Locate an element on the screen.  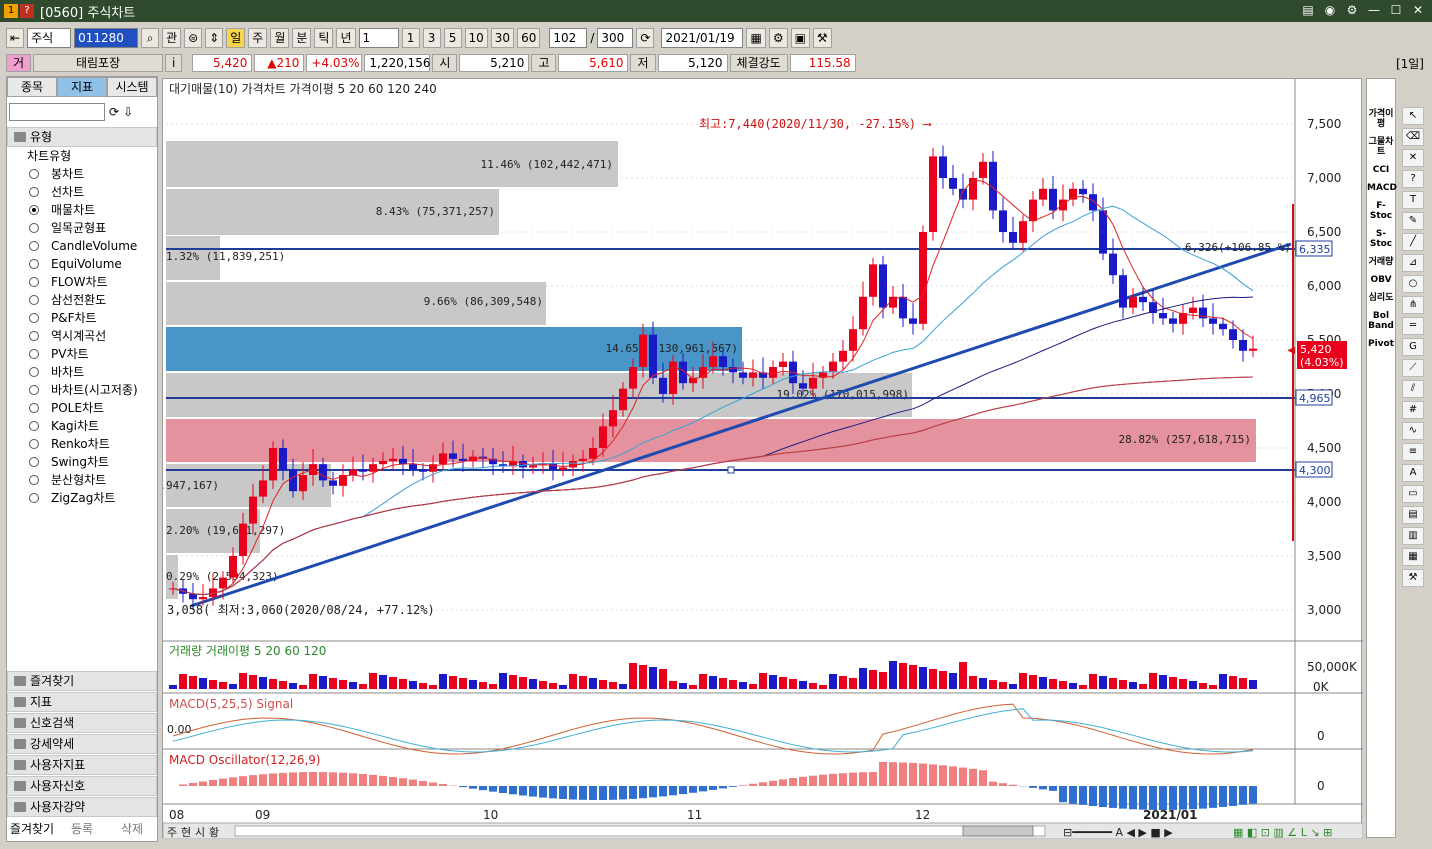
doc-icon: ▤ is located at coordinates (1413, 515).